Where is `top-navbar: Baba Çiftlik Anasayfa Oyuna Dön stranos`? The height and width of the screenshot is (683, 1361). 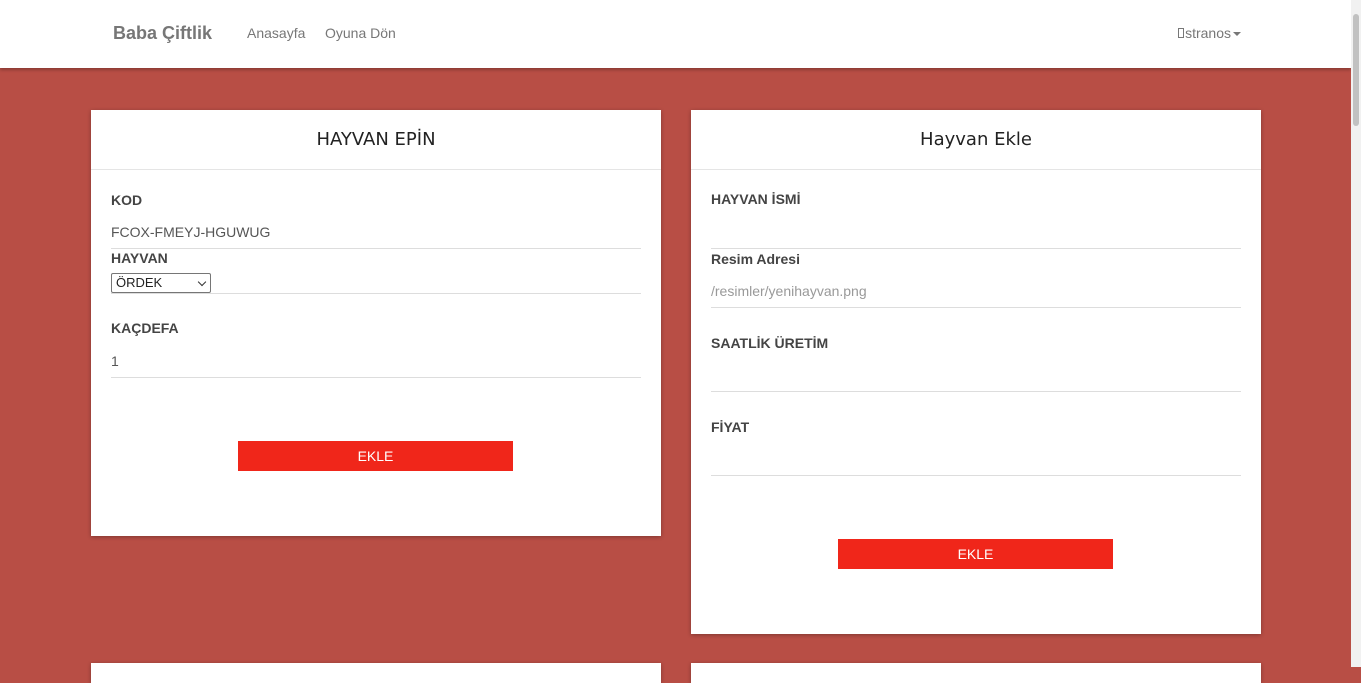
top-navbar: Baba Çiftlik Anasayfa Oyuna Dön stranos is located at coordinates (675, 34).